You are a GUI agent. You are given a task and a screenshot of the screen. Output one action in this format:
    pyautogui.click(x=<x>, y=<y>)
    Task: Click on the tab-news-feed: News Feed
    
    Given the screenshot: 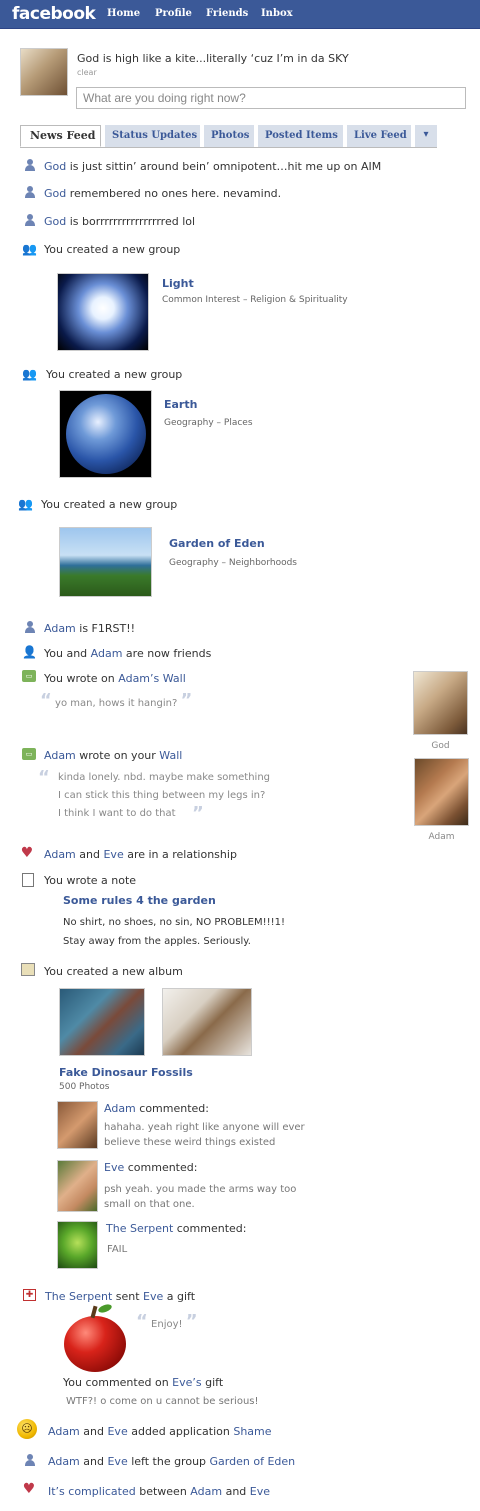 What is the action you would take?
    pyautogui.click(x=60, y=136)
    